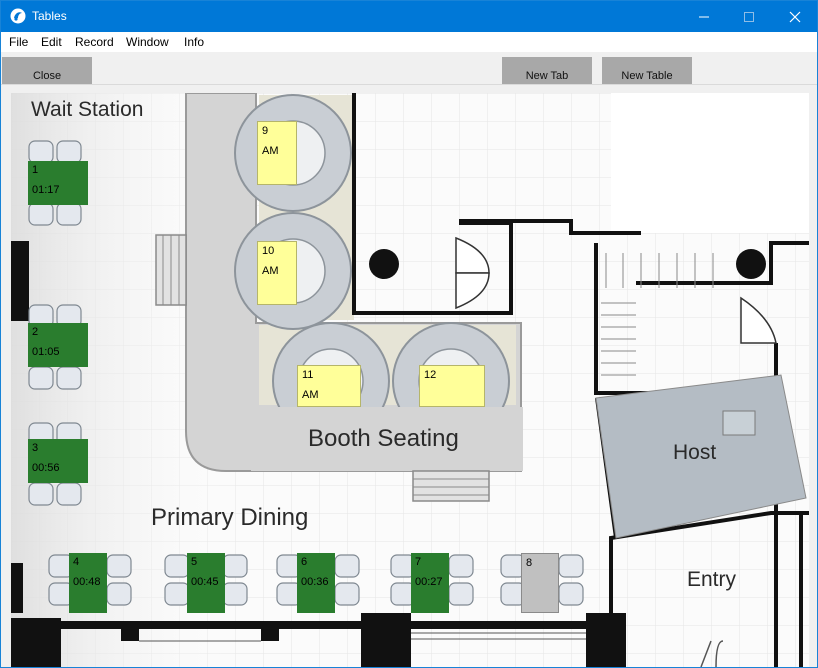 The image size is (818, 668). I want to click on table-number: 10, so click(268, 251).